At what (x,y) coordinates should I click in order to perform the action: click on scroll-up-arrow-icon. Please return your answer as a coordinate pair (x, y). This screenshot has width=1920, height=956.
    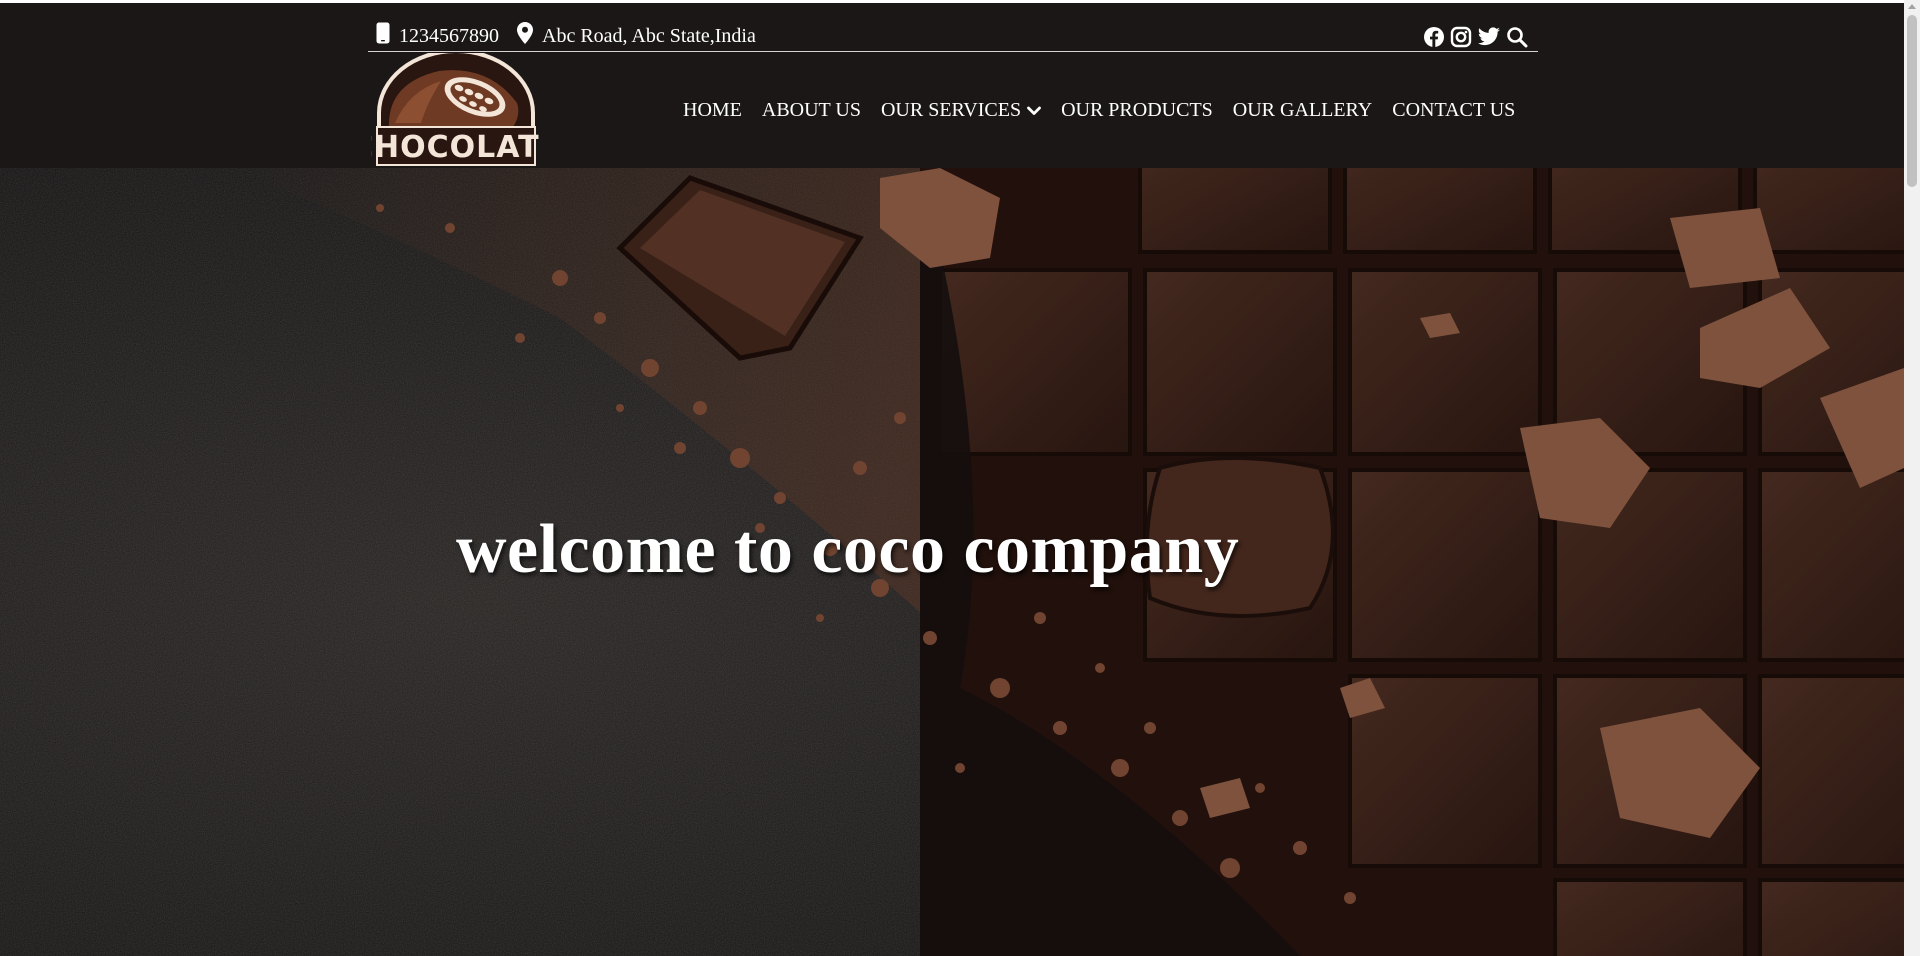
    Looking at the image, I should click on (1912, 6).